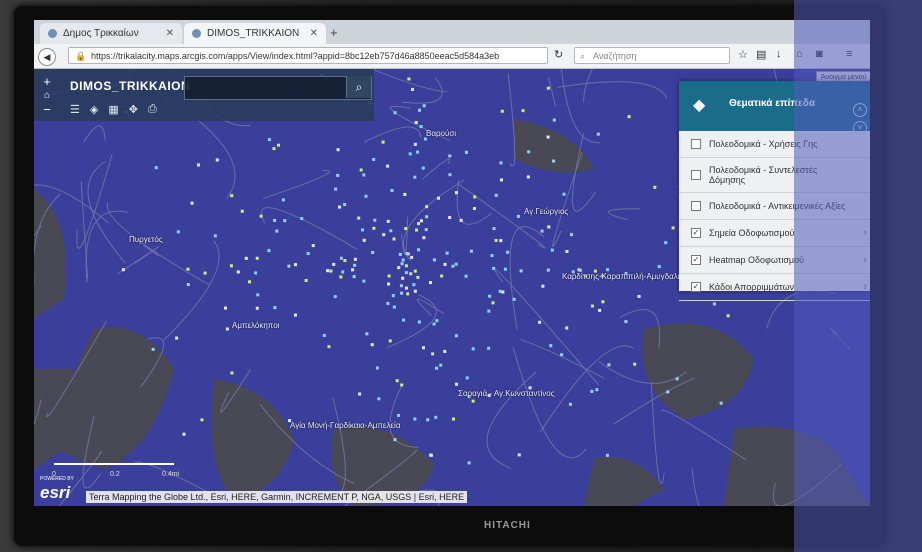  Describe the element at coordinates (743, 54) in the screenshot. I see `bookmark-star-icon: ☆` at that location.